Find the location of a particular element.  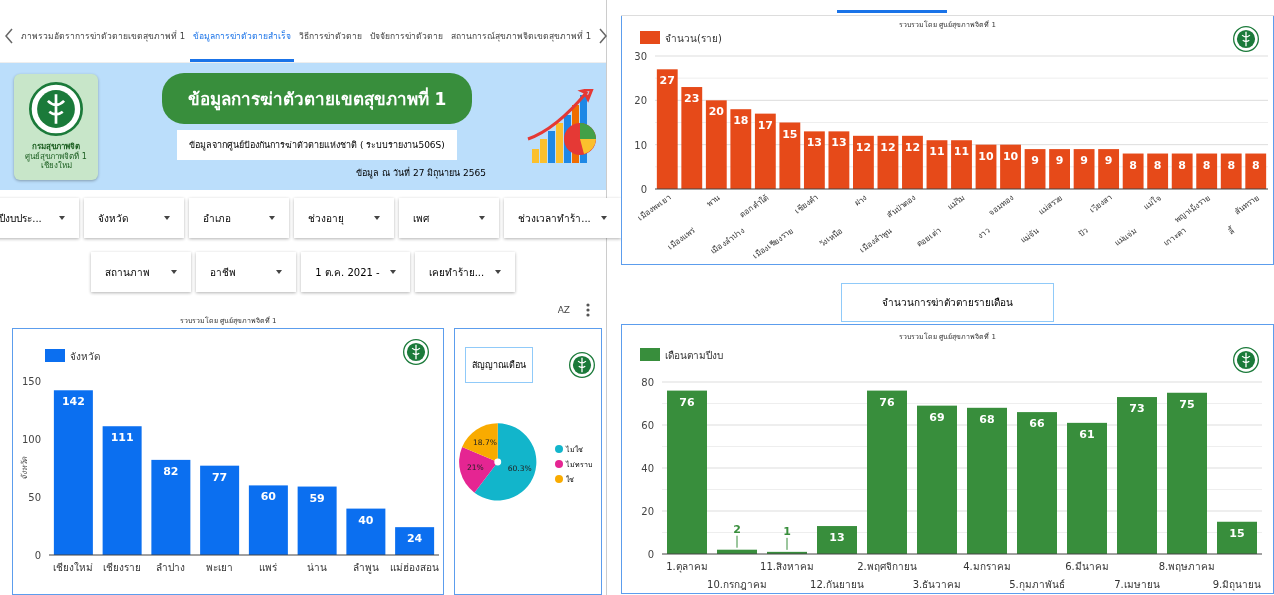

data-label: 73 is located at coordinates (1137, 409).